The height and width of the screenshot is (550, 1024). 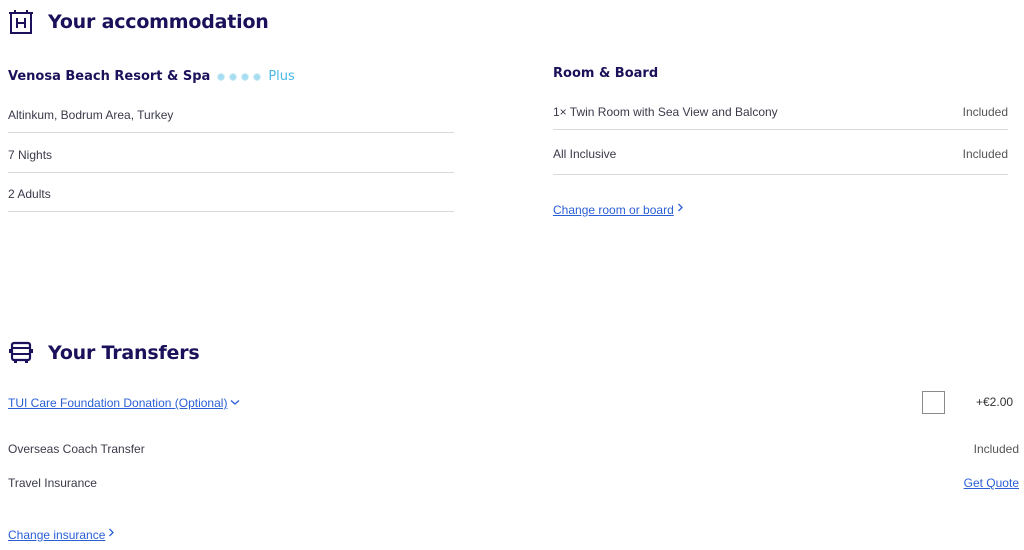 What do you see at coordinates (513, 449) in the screenshot?
I see `coach-transfer-row: Overseas Coach Transfer Included` at bounding box center [513, 449].